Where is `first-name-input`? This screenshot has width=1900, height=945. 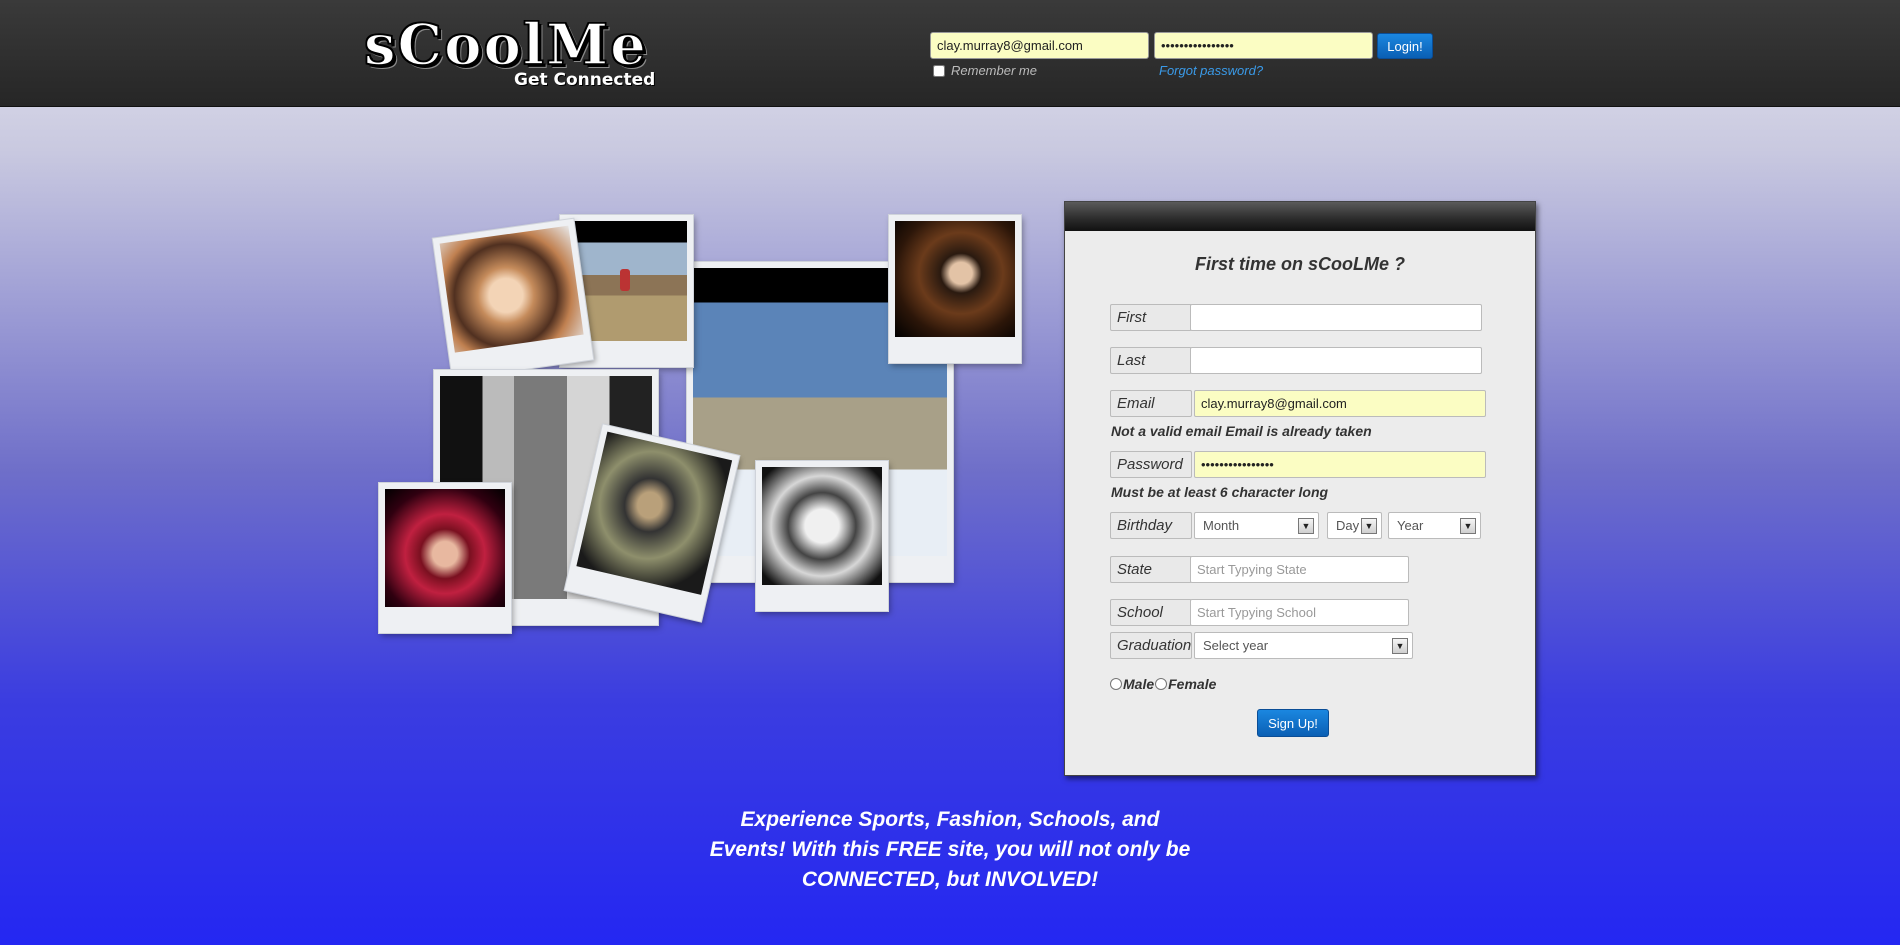
first-name-input is located at coordinates (1336, 317).